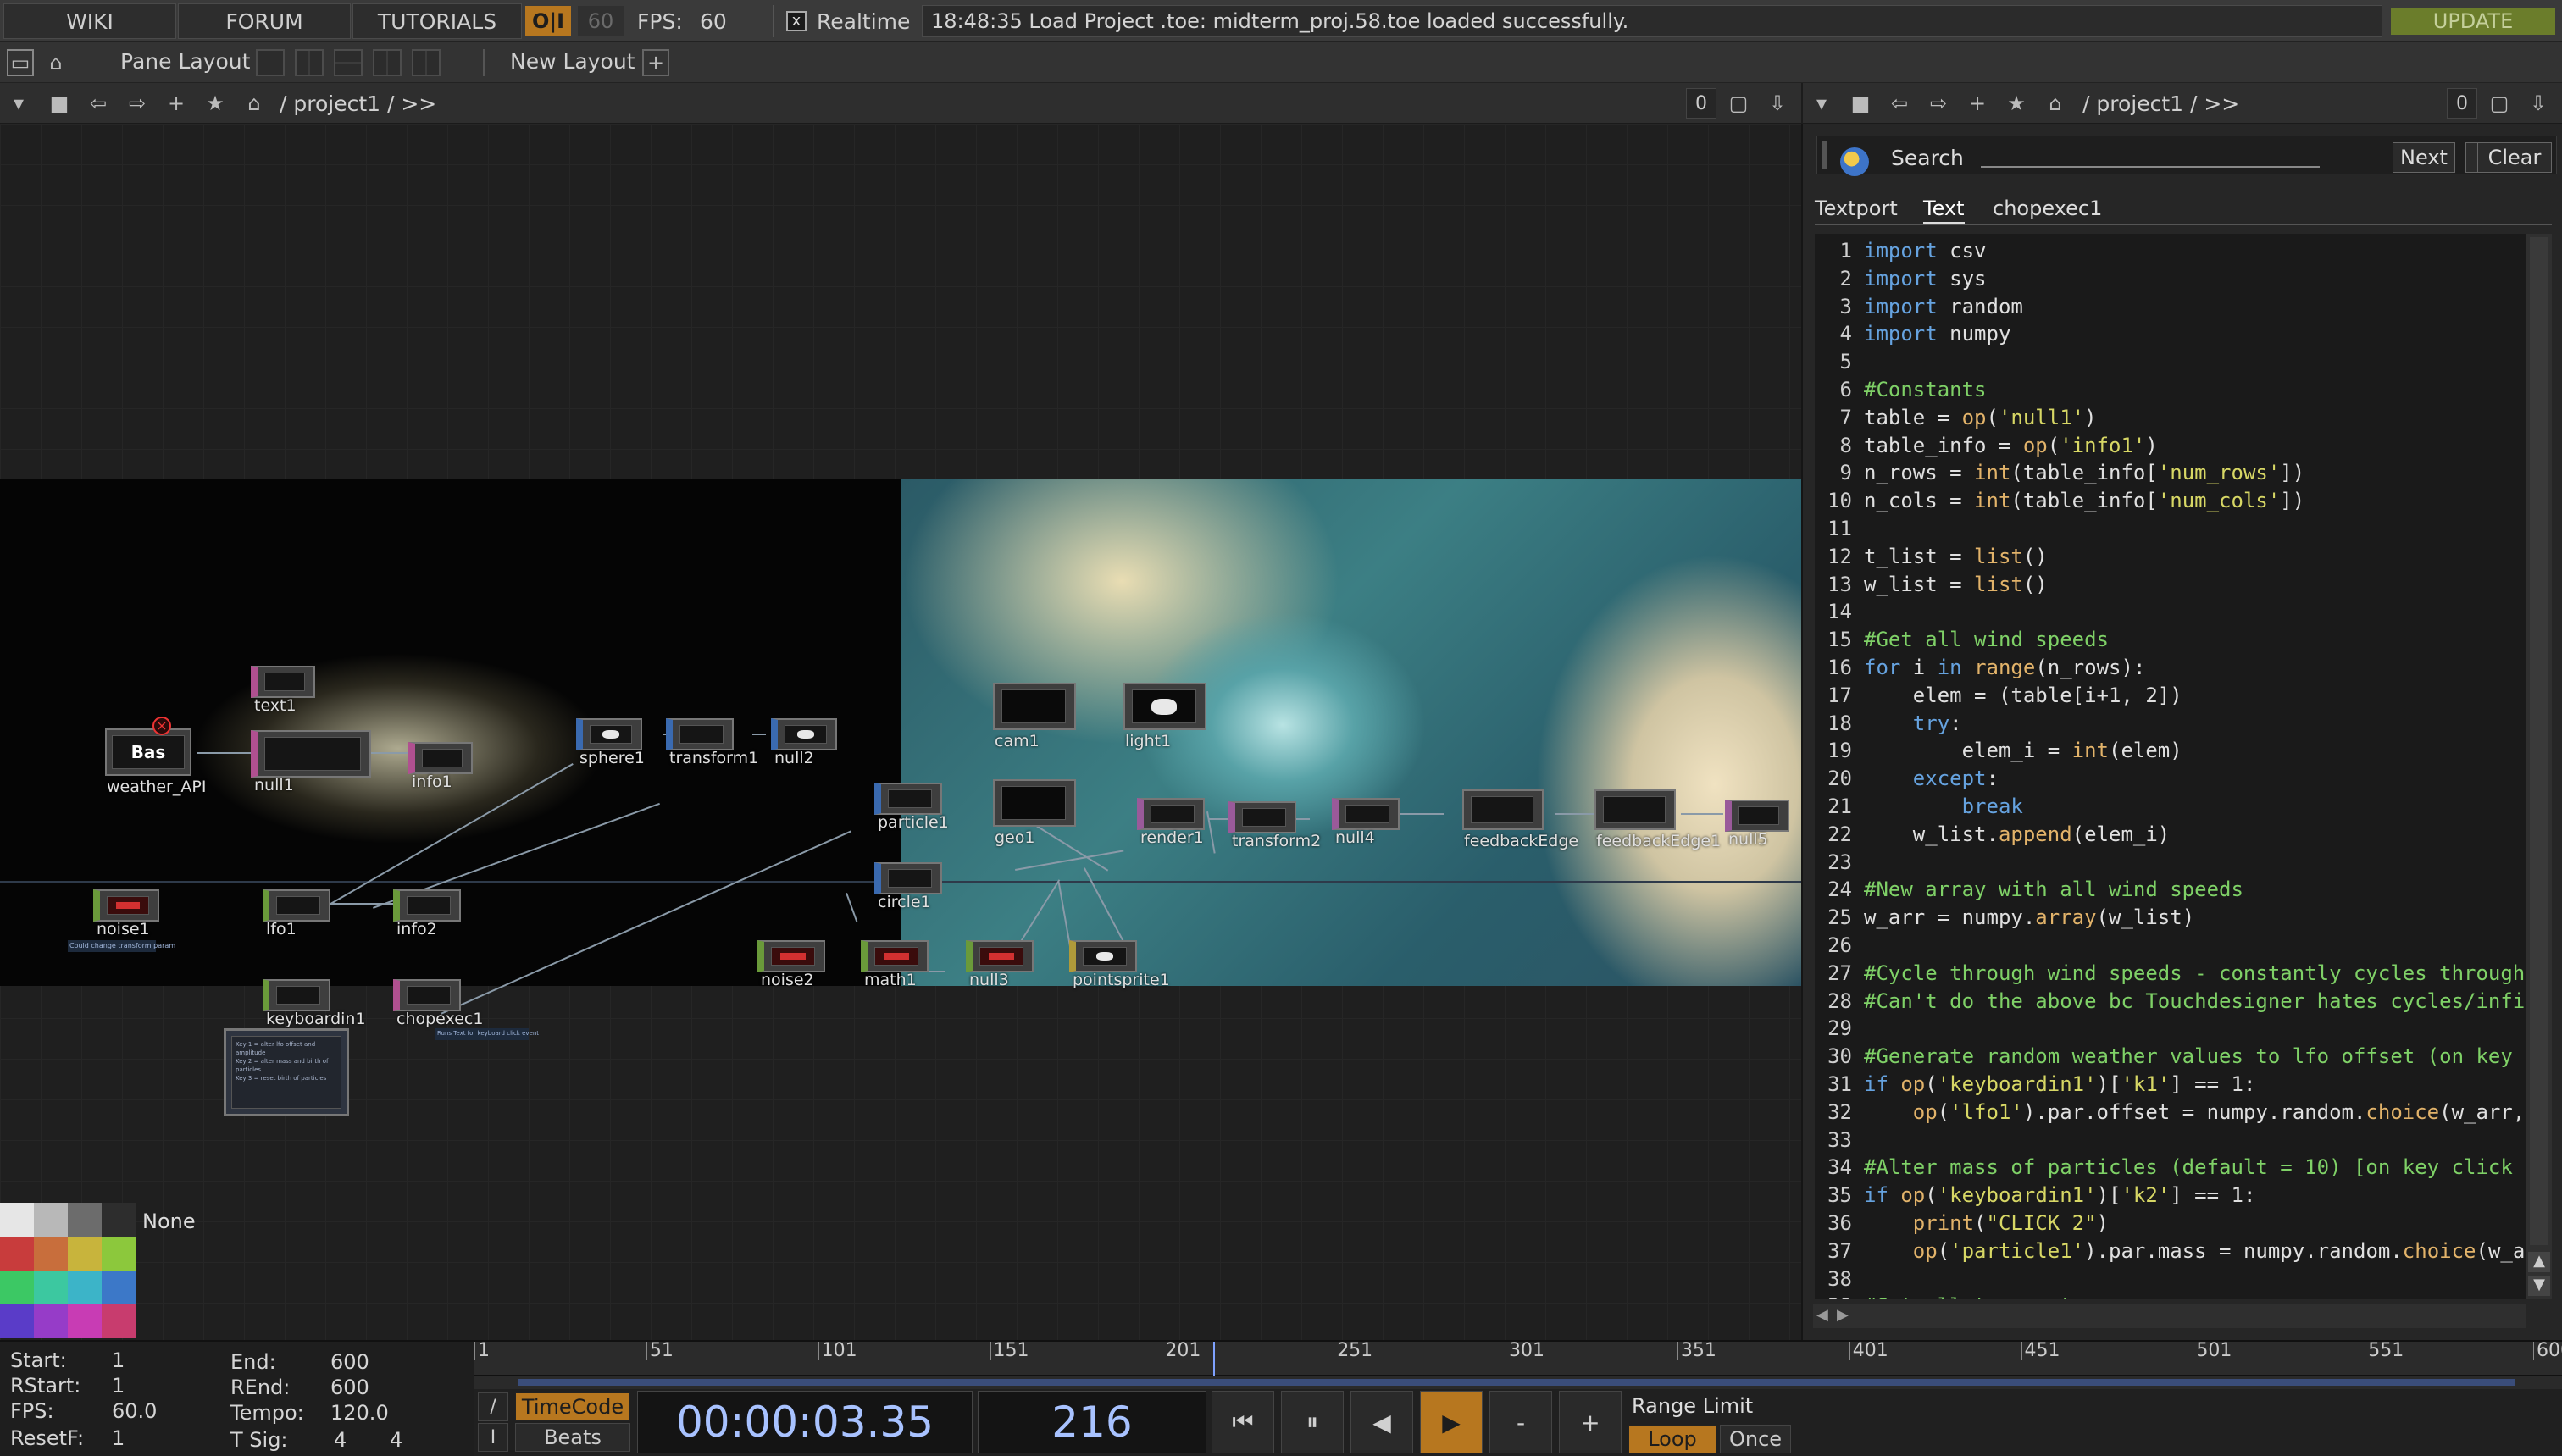 The height and width of the screenshot is (1456, 2562). Describe the element at coordinates (1888, 725) in the screenshot. I see `code-line: 18 try:` at that location.